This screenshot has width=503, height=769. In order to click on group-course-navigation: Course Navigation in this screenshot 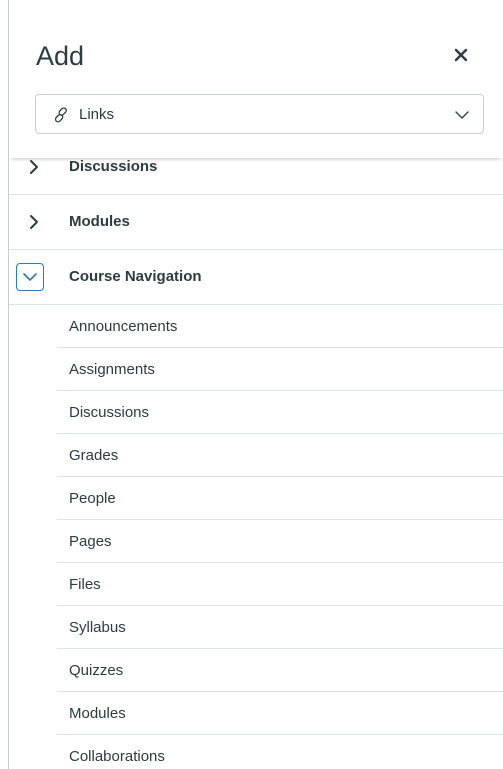, I will do `click(256, 277)`.